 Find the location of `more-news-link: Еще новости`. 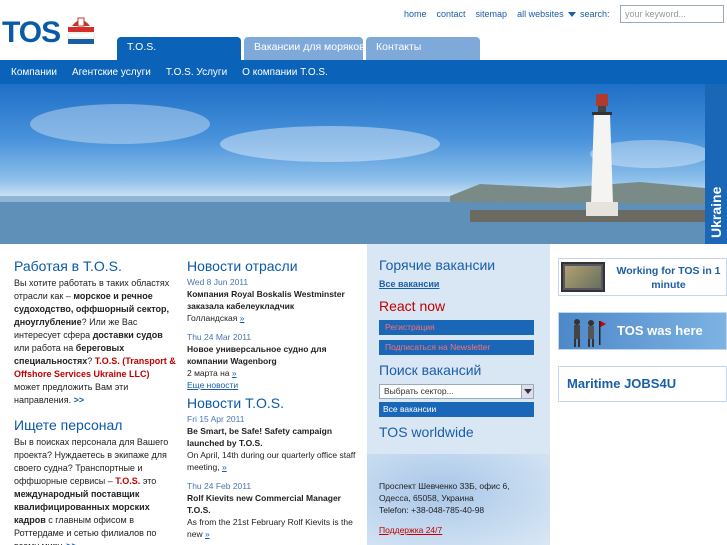

more-news-link: Еще новости is located at coordinates (212, 385).